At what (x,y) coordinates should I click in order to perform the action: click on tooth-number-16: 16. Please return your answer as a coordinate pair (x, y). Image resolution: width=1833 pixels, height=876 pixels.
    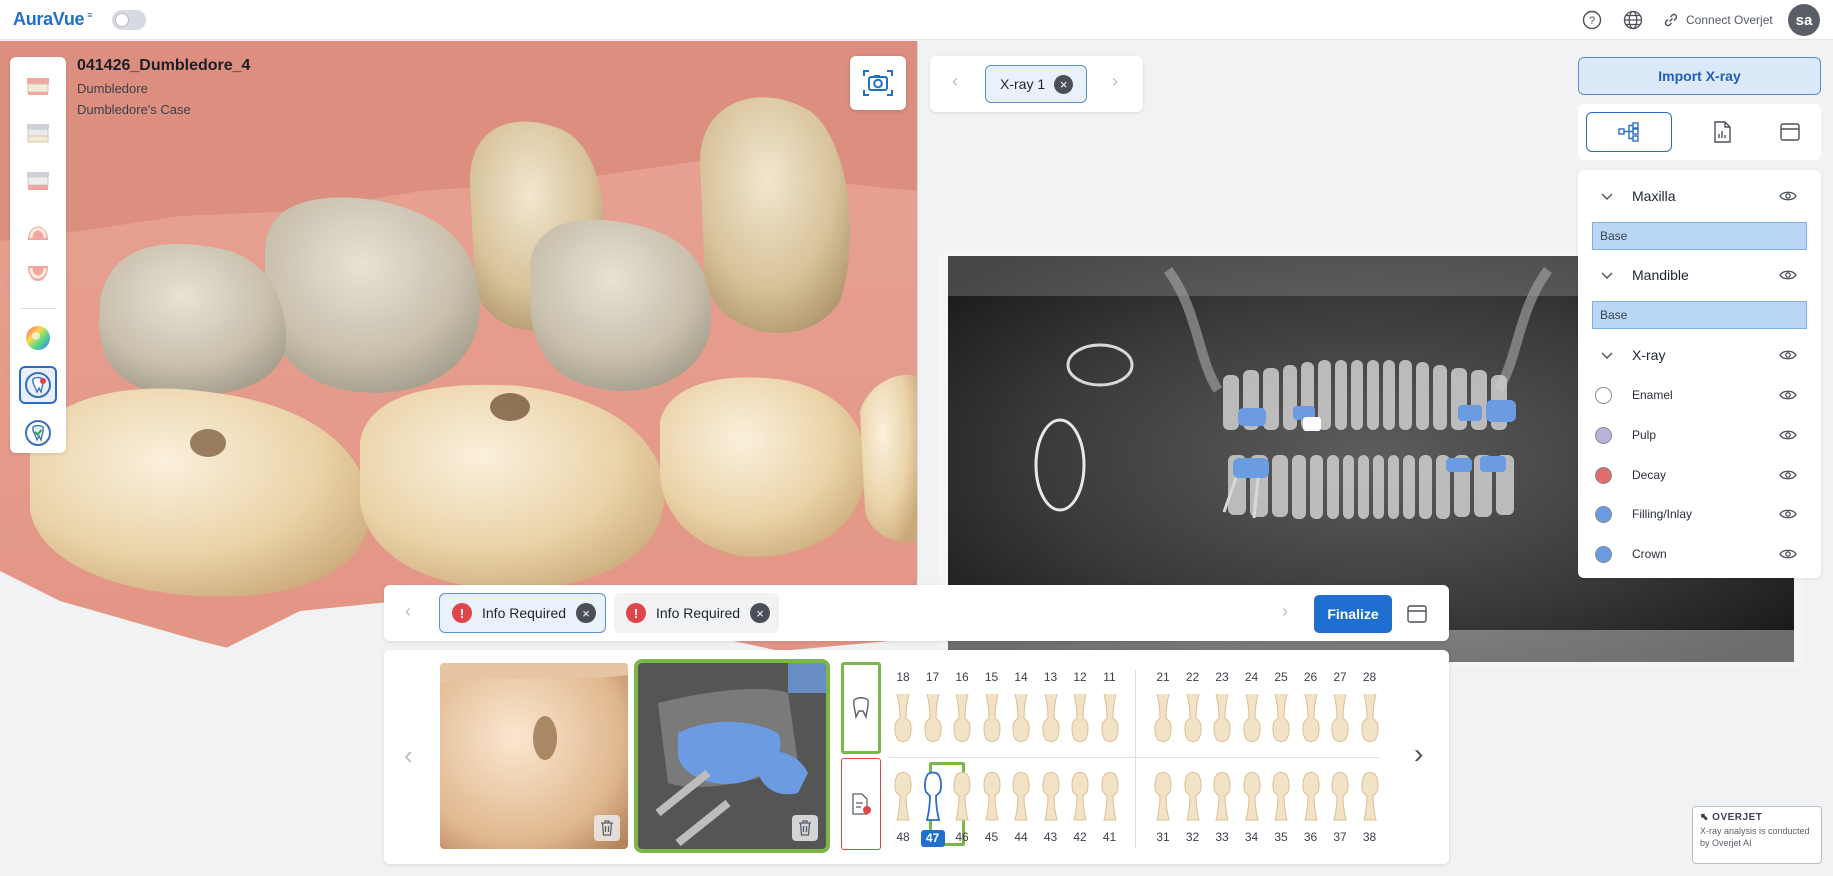
    Looking at the image, I should click on (962, 677).